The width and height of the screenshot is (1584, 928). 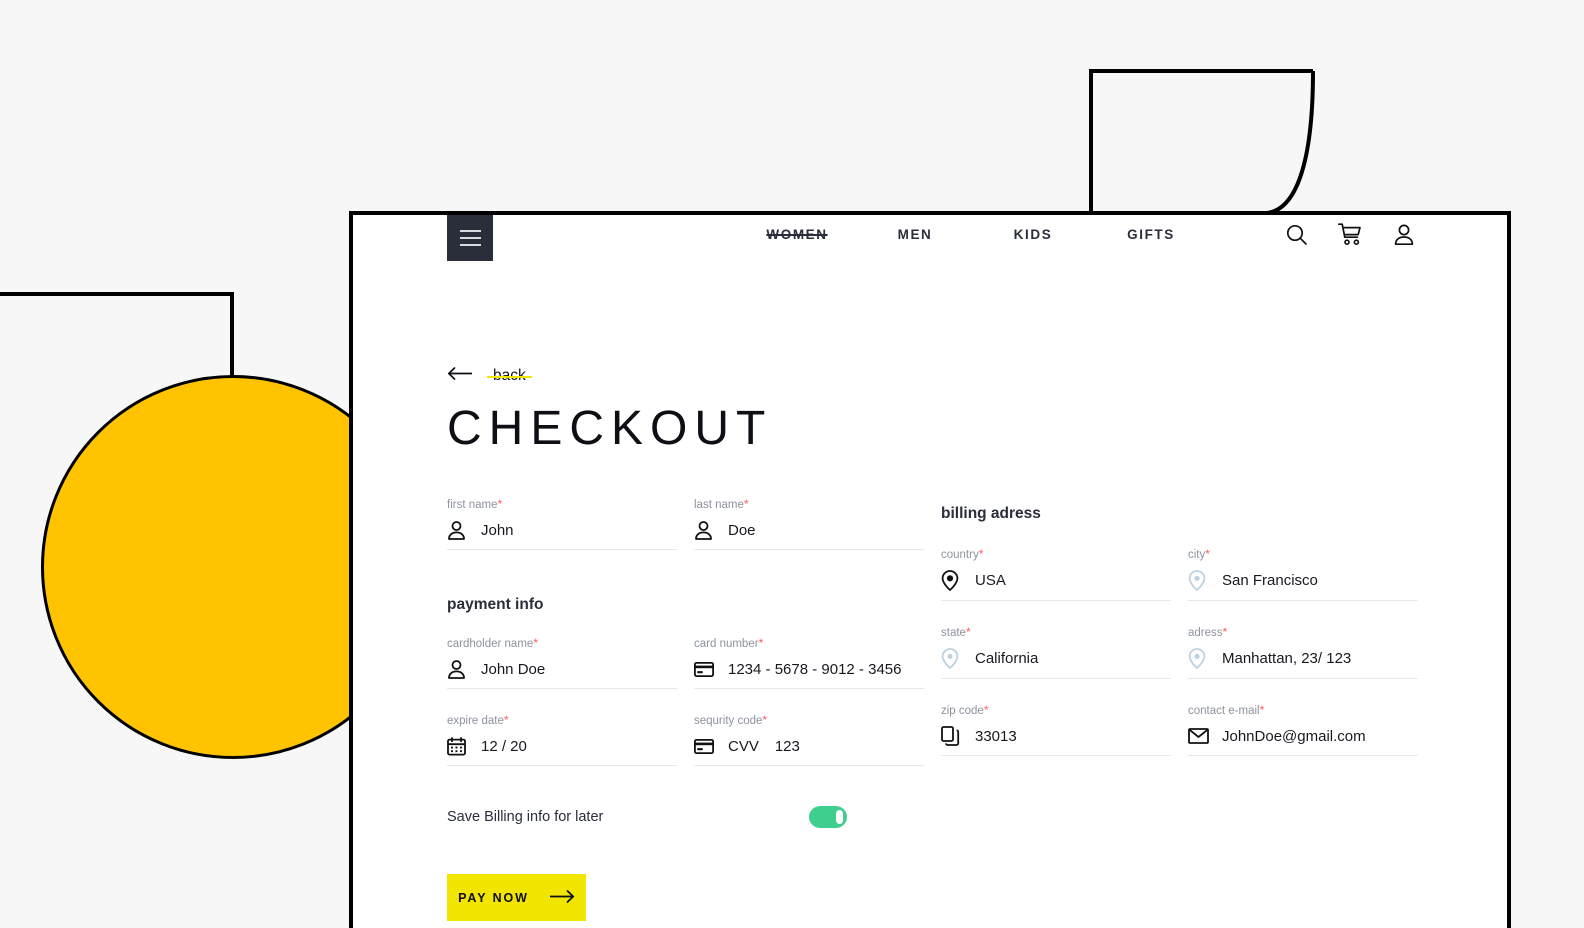 I want to click on hamburger-menu-button, so click(x=470, y=238).